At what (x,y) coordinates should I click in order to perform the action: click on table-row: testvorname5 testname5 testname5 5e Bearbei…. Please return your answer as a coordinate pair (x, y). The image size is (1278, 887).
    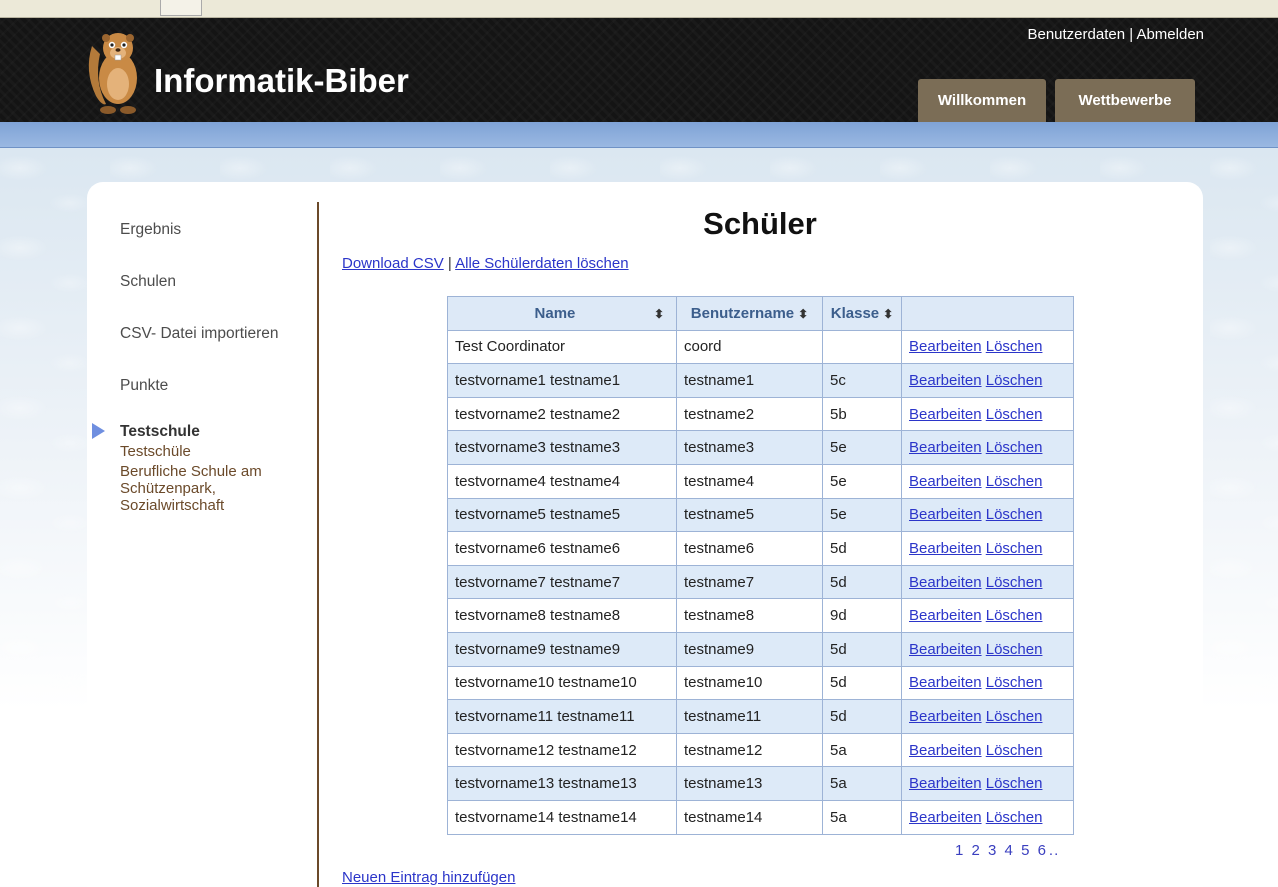
    Looking at the image, I should click on (760, 515).